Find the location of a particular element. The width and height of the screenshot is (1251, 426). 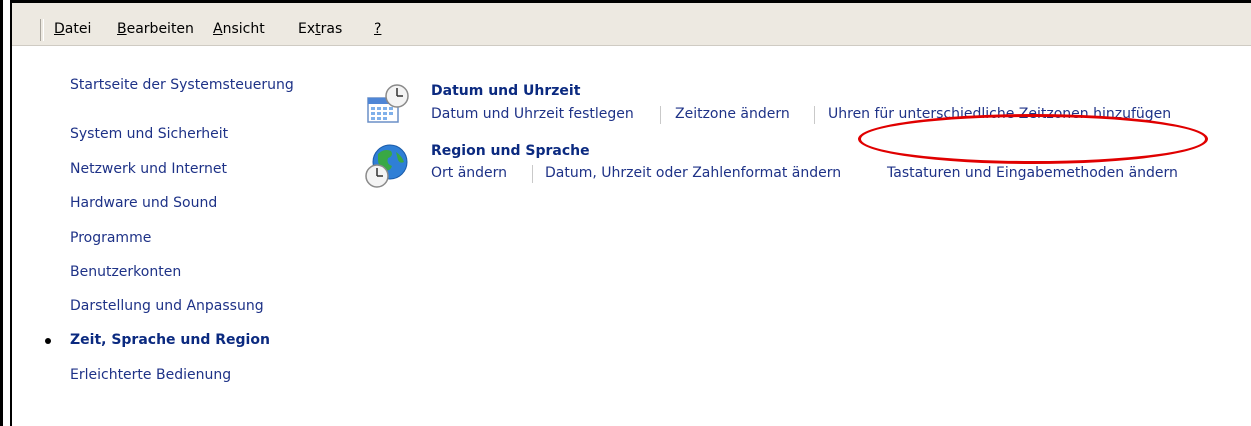

sidebar-item-programs: Programme is located at coordinates (110, 238).